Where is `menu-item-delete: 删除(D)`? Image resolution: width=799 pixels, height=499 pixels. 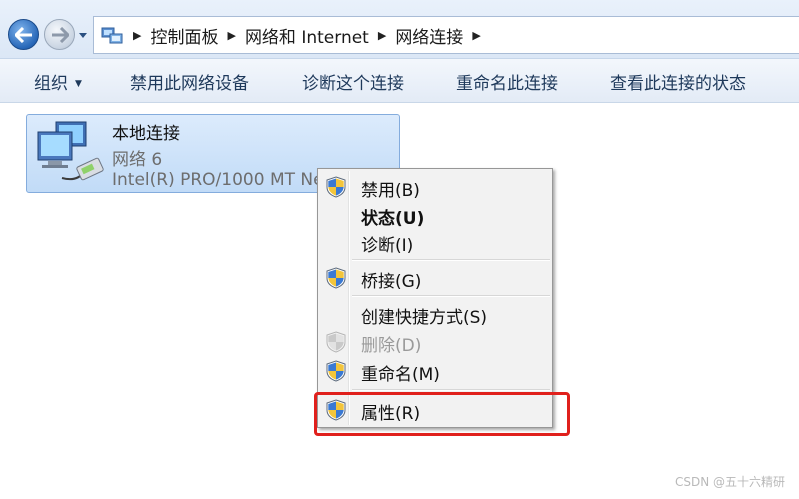
menu-item-delete: 删除(D) is located at coordinates (435, 342).